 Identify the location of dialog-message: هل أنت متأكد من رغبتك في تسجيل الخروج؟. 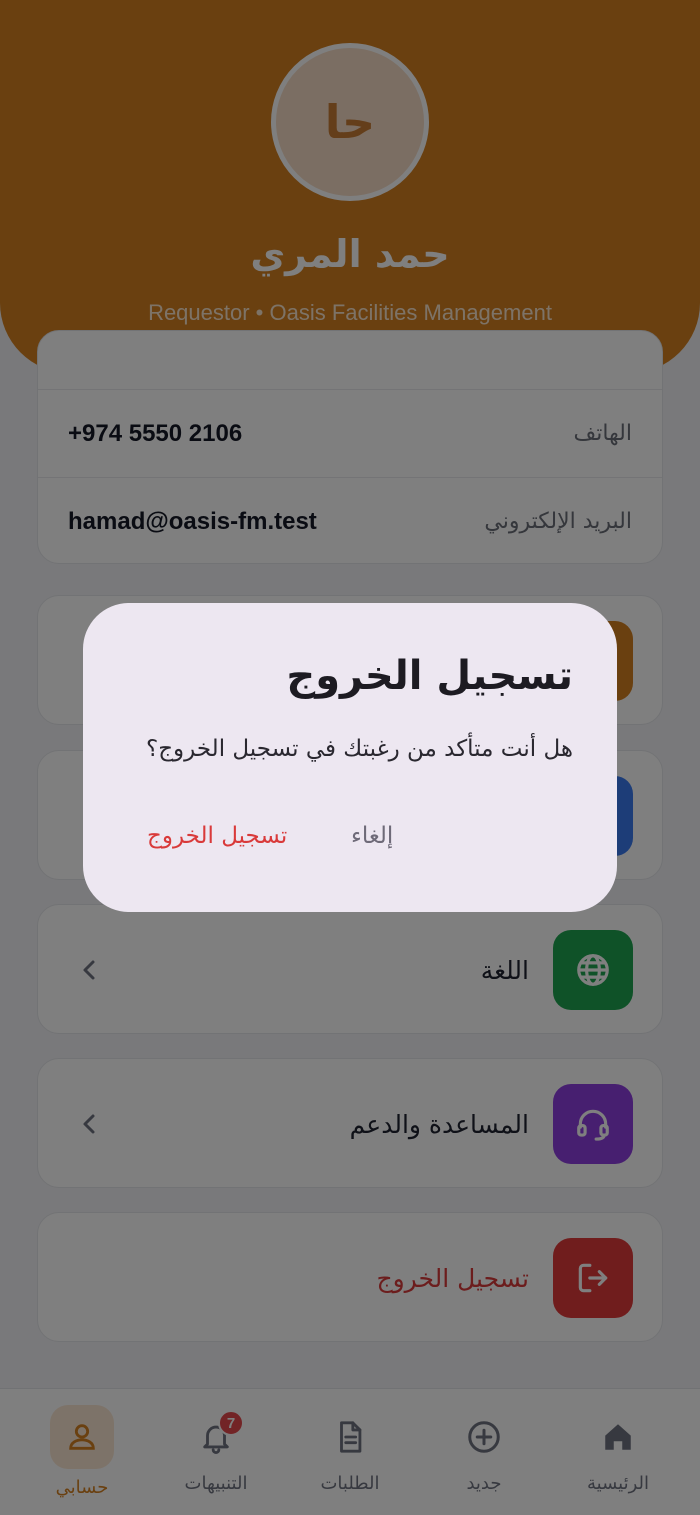
(359, 749).